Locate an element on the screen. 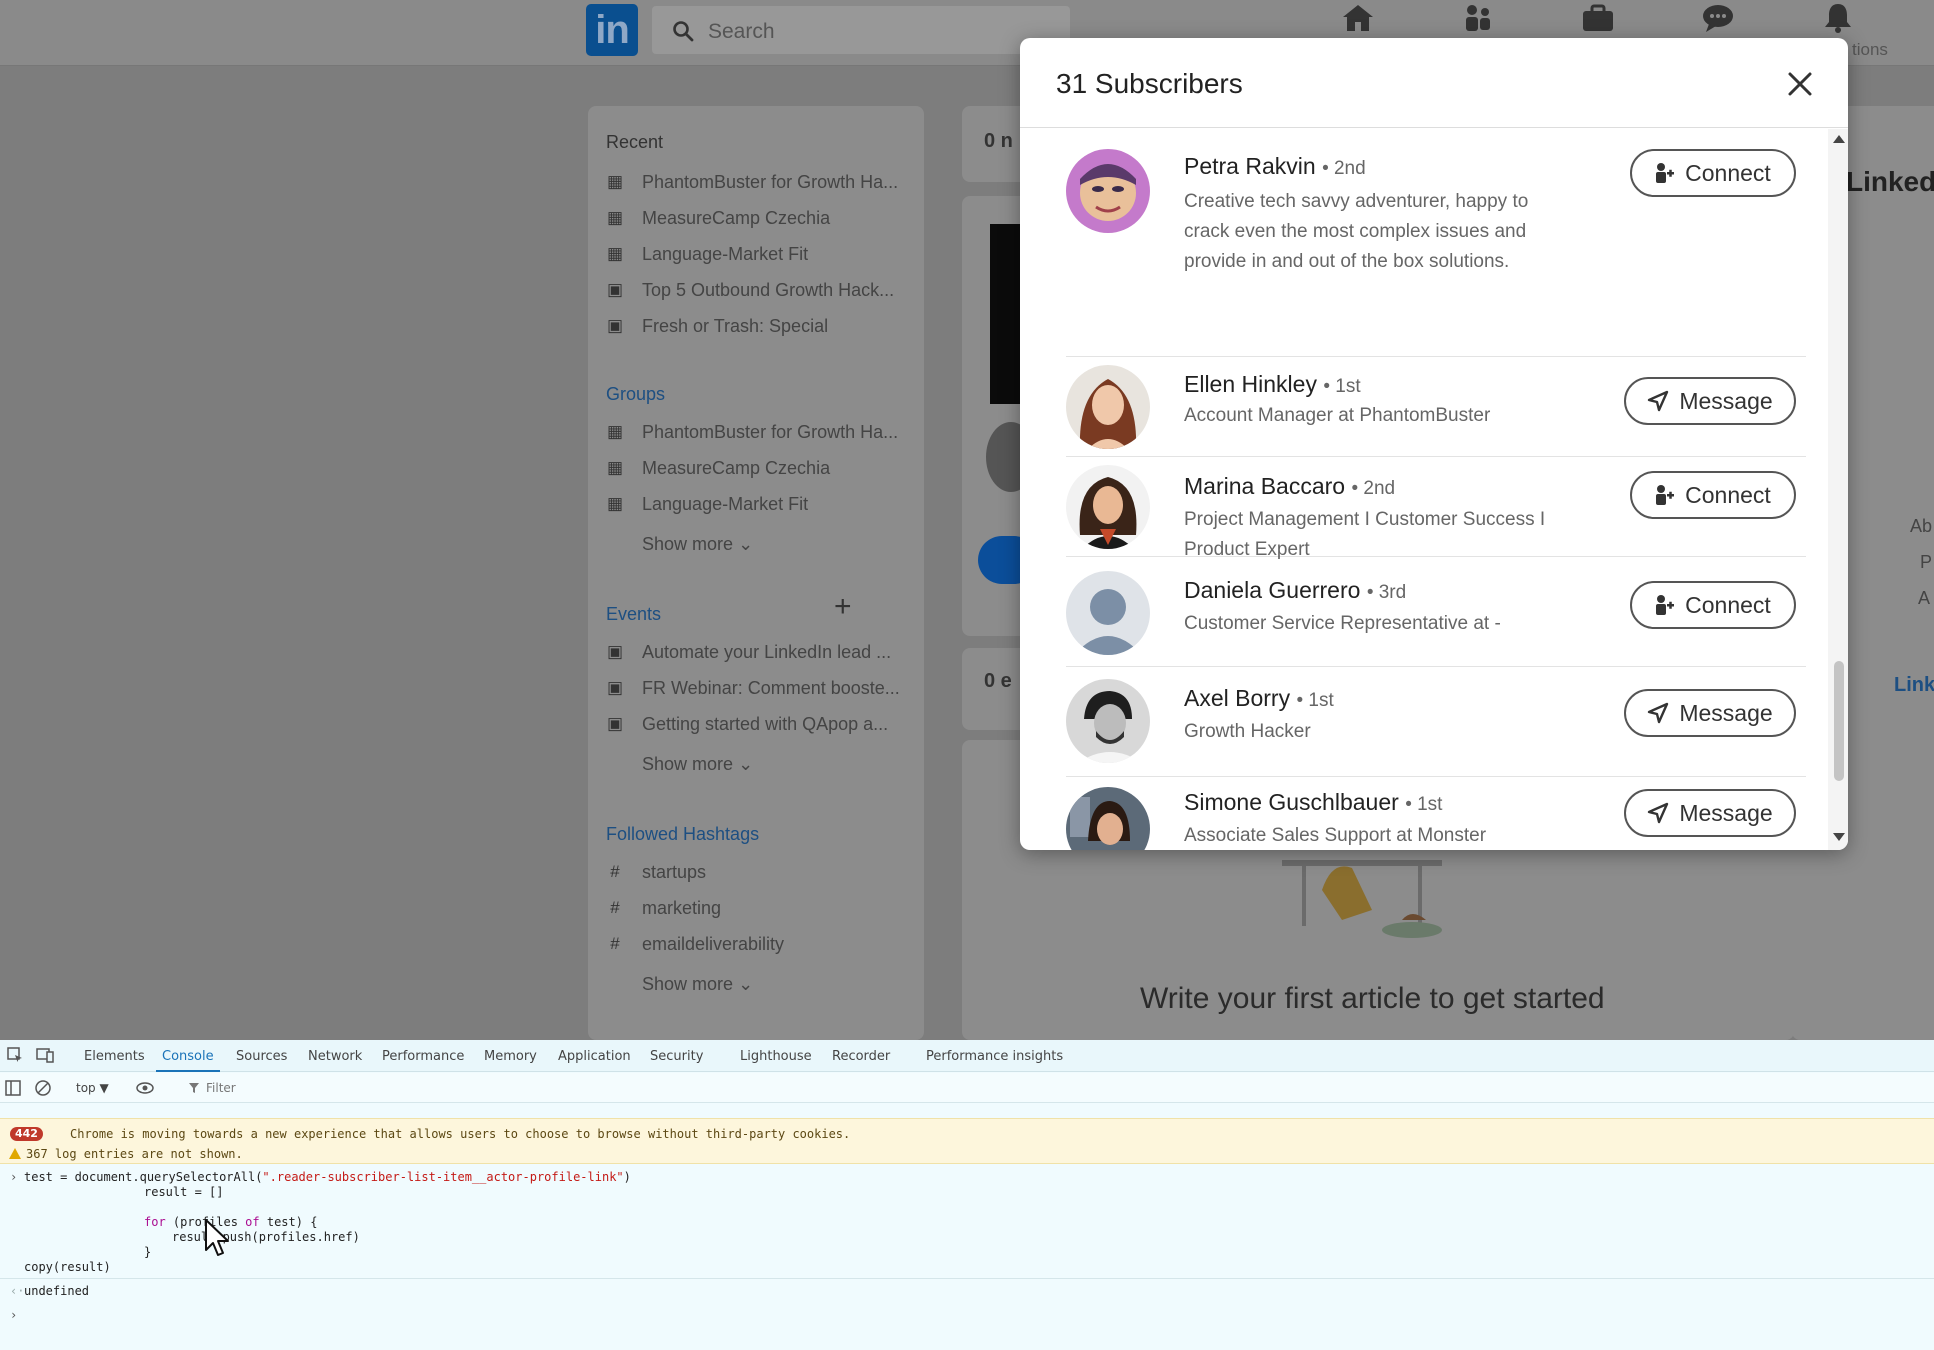 This screenshot has height=1350, width=1934. scroll-thumb is located at coordinates (1839, 721).